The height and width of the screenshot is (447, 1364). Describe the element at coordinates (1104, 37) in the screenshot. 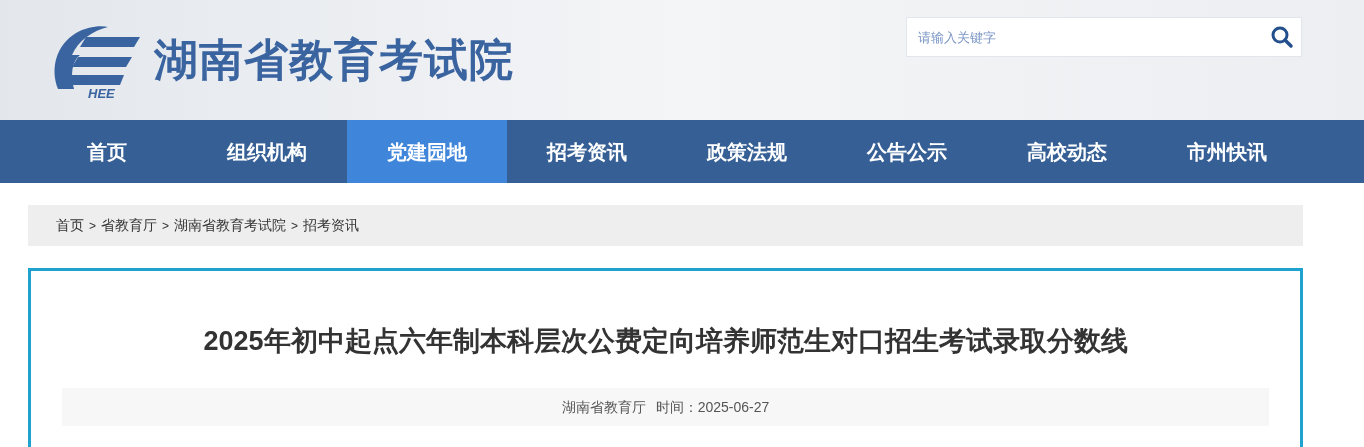

I see `search-field: 请输入关键字` at that location.